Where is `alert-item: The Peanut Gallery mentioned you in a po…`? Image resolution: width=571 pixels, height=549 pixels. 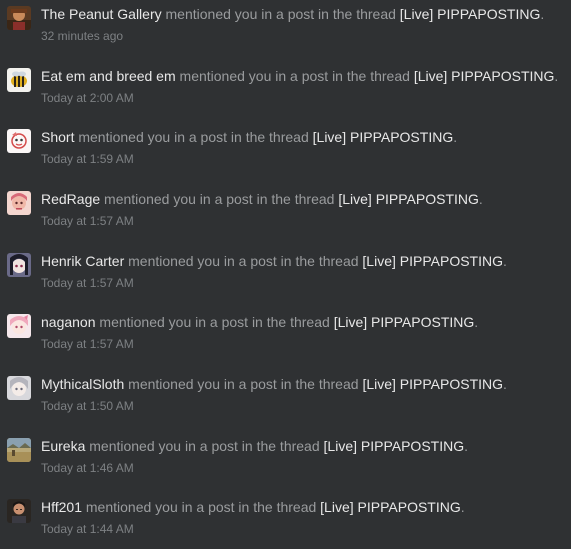
alert-item: The Peanut Gallery mentioned you in a po… is located at coordinates (285, 31).